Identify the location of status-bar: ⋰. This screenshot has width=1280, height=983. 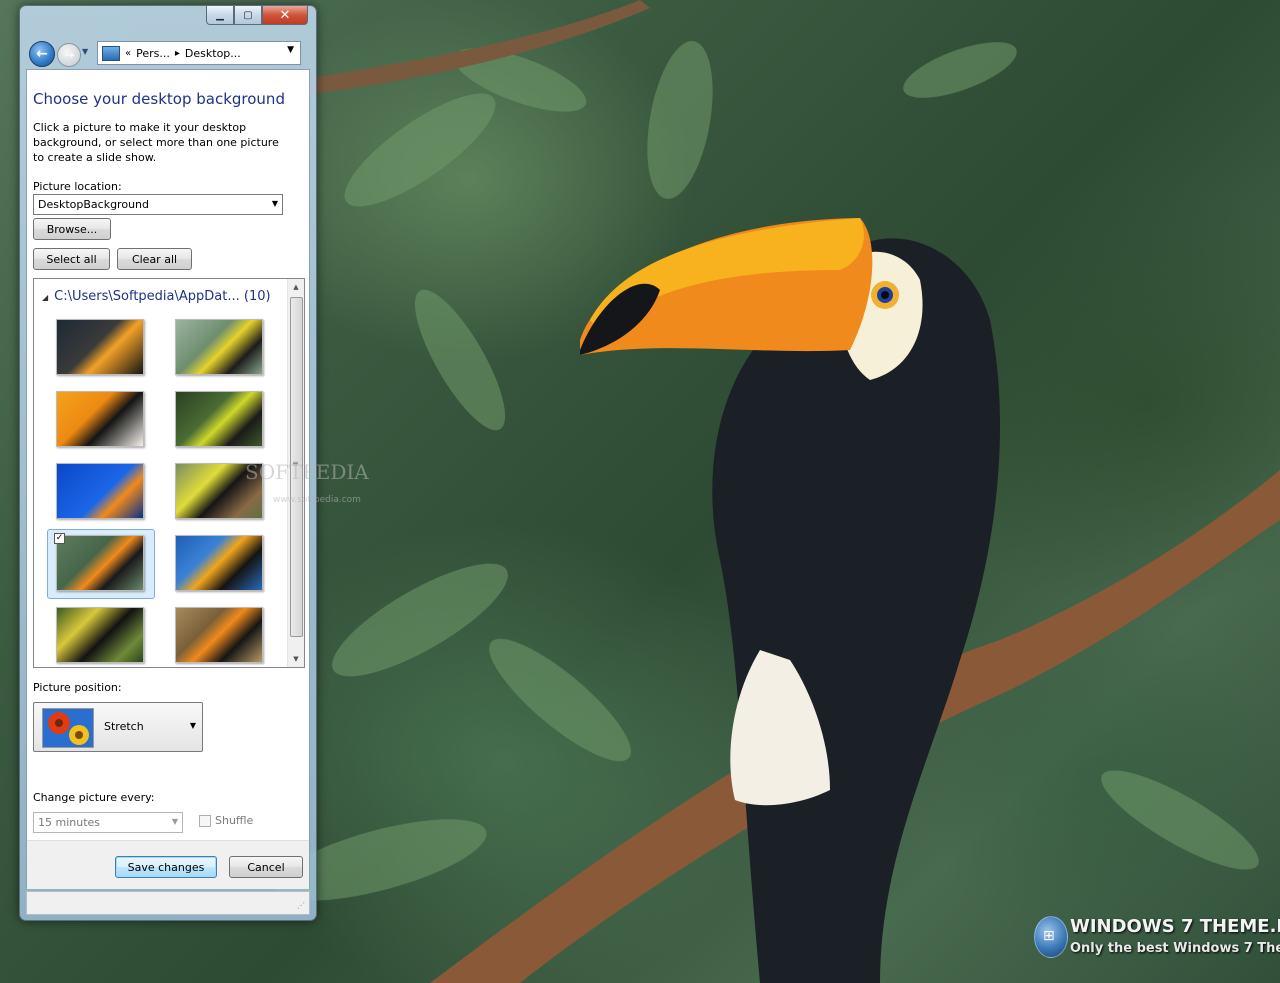
(168, 903).